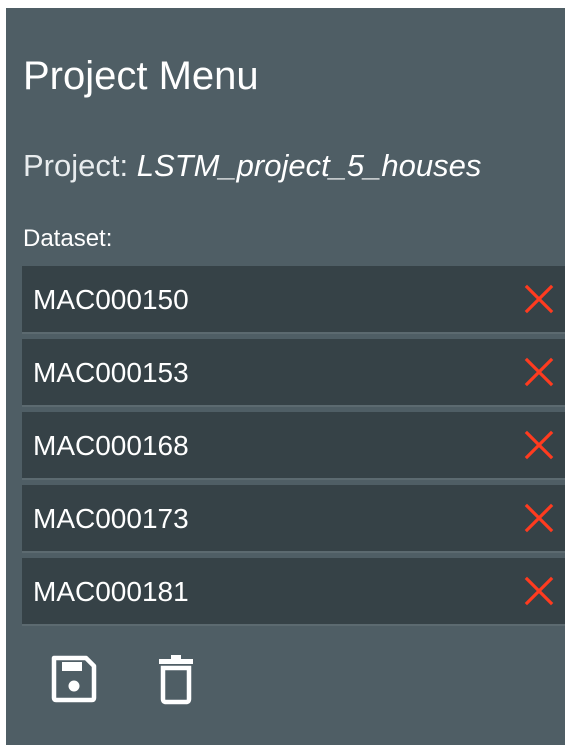 The image size is (565, 748). What do you see at coordinates (111, 372) in the screenshot?
I see `dataset-name: MAC000153` at bounding box center [111, 372].